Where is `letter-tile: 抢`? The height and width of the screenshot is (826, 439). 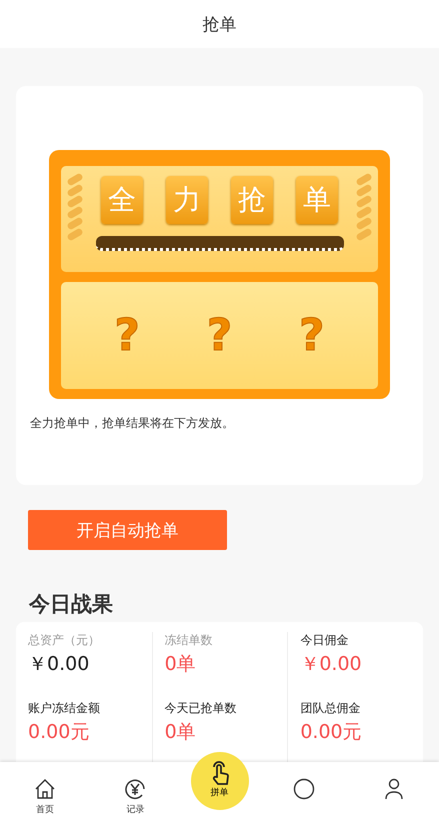 letter-tile: 抢 is located at coordinates (252, 200).